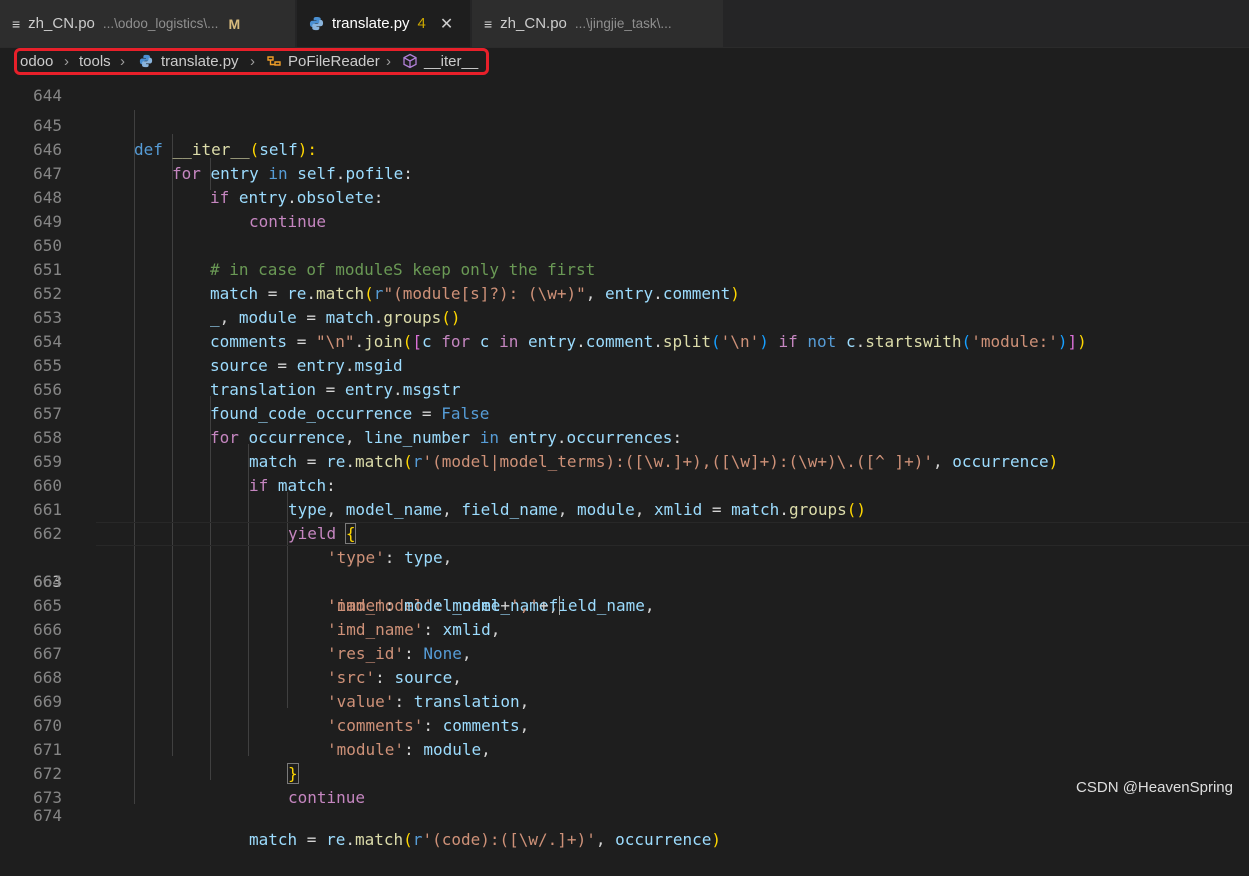  Describe the element at coordinates (371, 23) in the screenshot. I see `tab-label: translate.py` at that location.